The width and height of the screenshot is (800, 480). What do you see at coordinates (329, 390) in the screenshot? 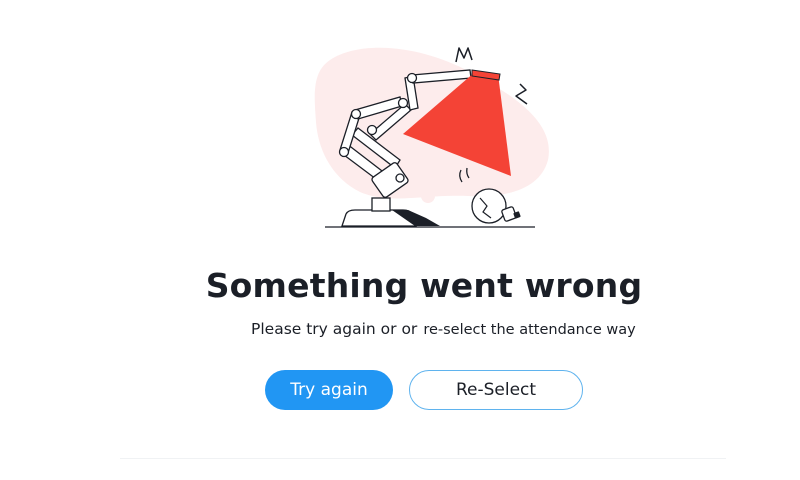
I see `try-again-button: Try again` at bounding box center [329, 390].